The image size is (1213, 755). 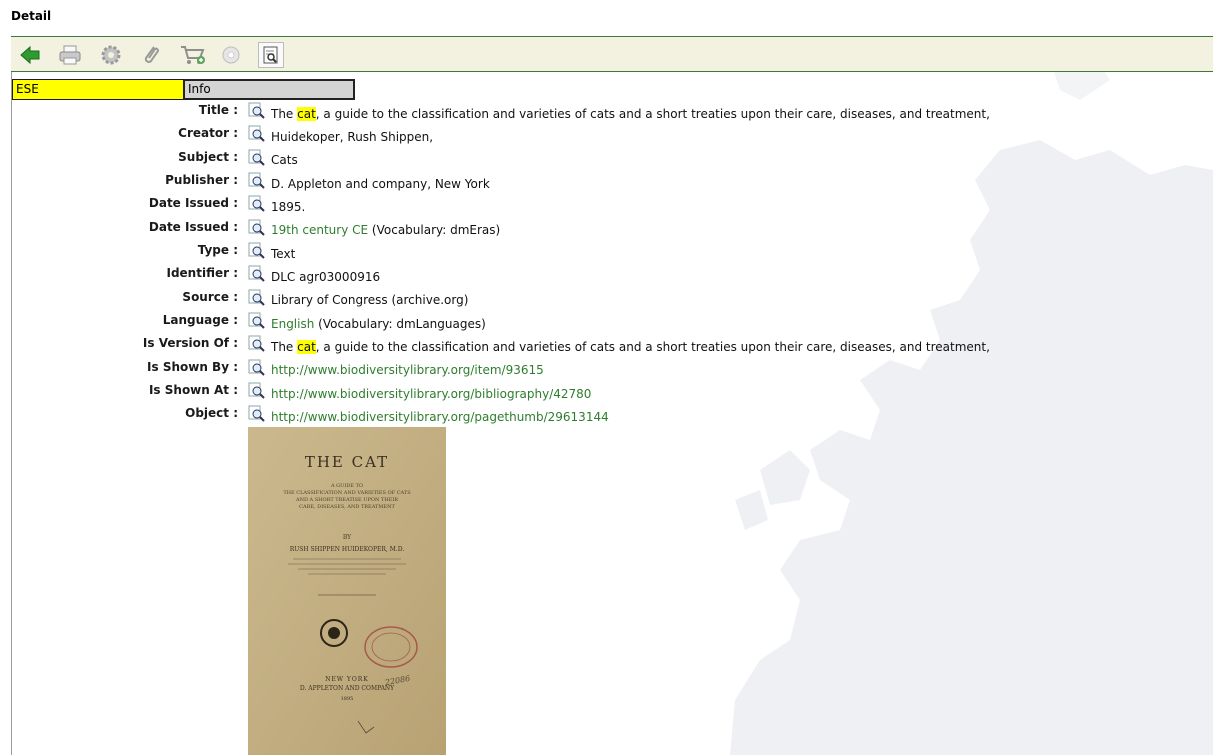 I want to click on disc-button, so click(x=231, y=55).